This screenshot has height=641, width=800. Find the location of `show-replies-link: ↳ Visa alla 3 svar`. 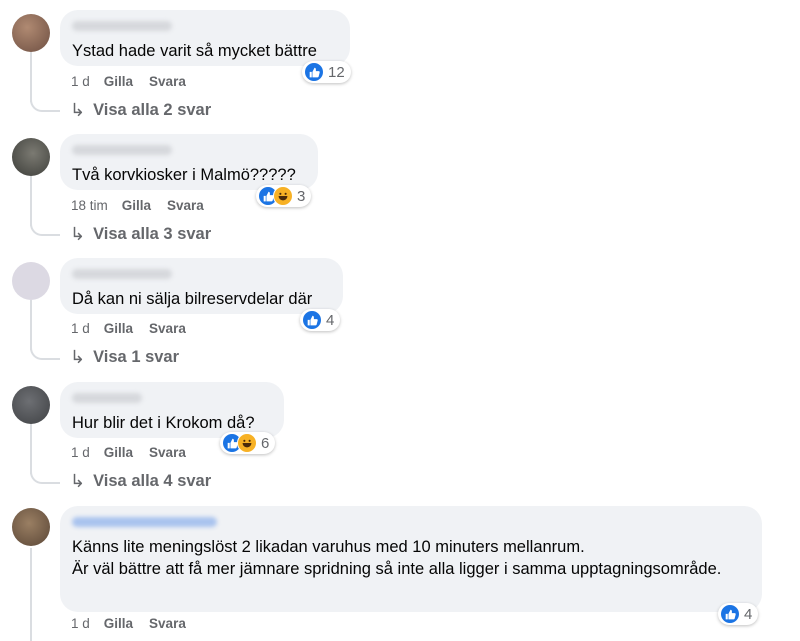

show-replies-link: ↳ Visa alla 3 svar is located at coordinates (140, 234).